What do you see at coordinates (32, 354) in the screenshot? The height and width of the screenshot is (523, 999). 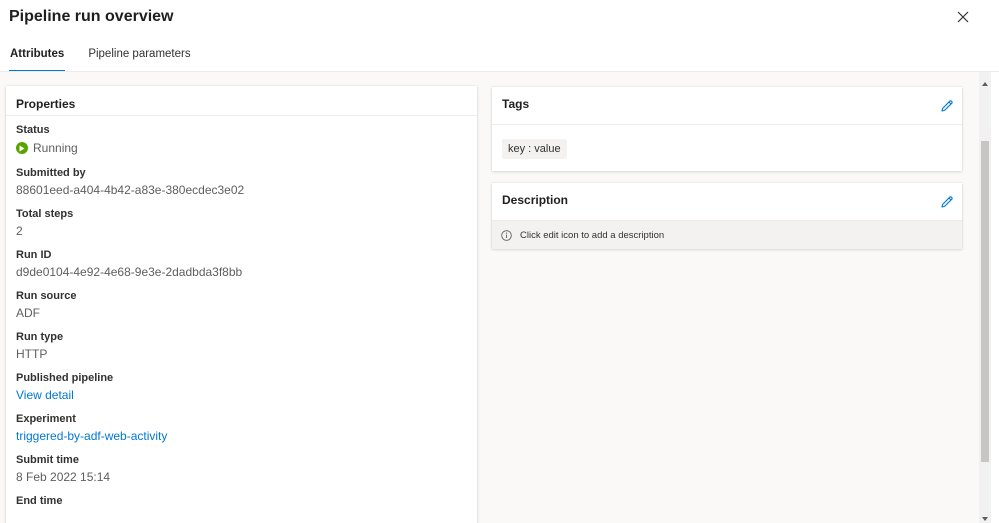 I see `run-type-value: HTTP` at bounding box center [32, 354].